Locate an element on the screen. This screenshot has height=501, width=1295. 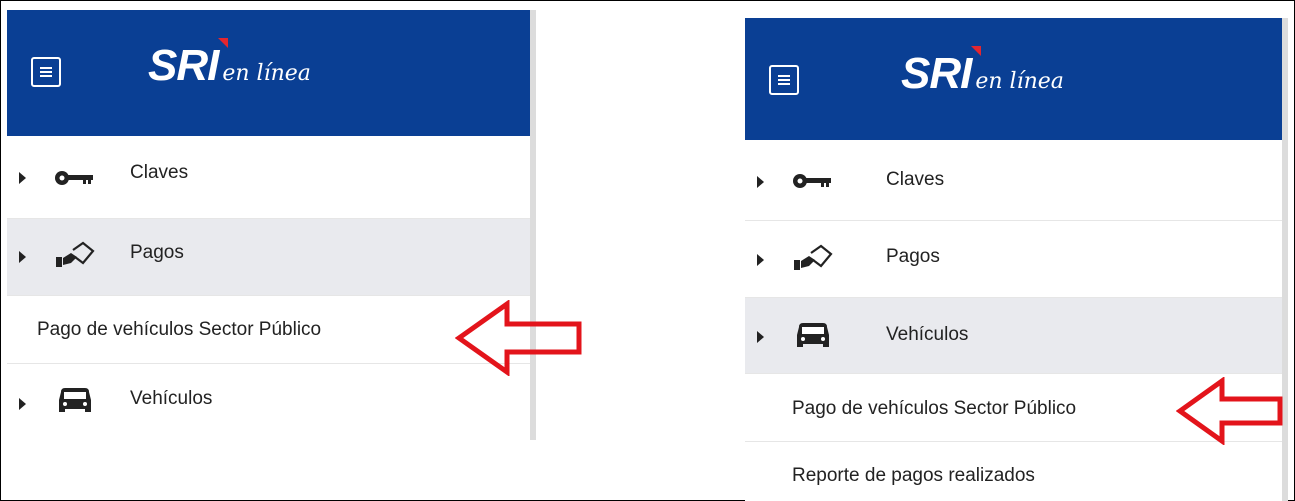
submenu-item-pago-vehiculos: Pago de vehículos Sector Público is located at coordinates (268, 330).